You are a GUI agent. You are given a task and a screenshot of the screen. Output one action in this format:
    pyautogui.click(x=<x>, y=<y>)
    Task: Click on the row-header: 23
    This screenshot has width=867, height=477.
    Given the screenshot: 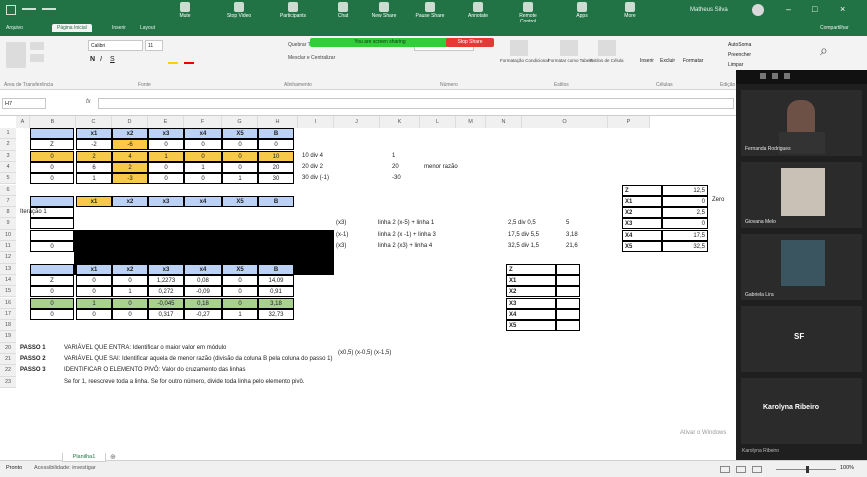 What is the action you would take?
    pyautogui.click(x=8, y=382)
    